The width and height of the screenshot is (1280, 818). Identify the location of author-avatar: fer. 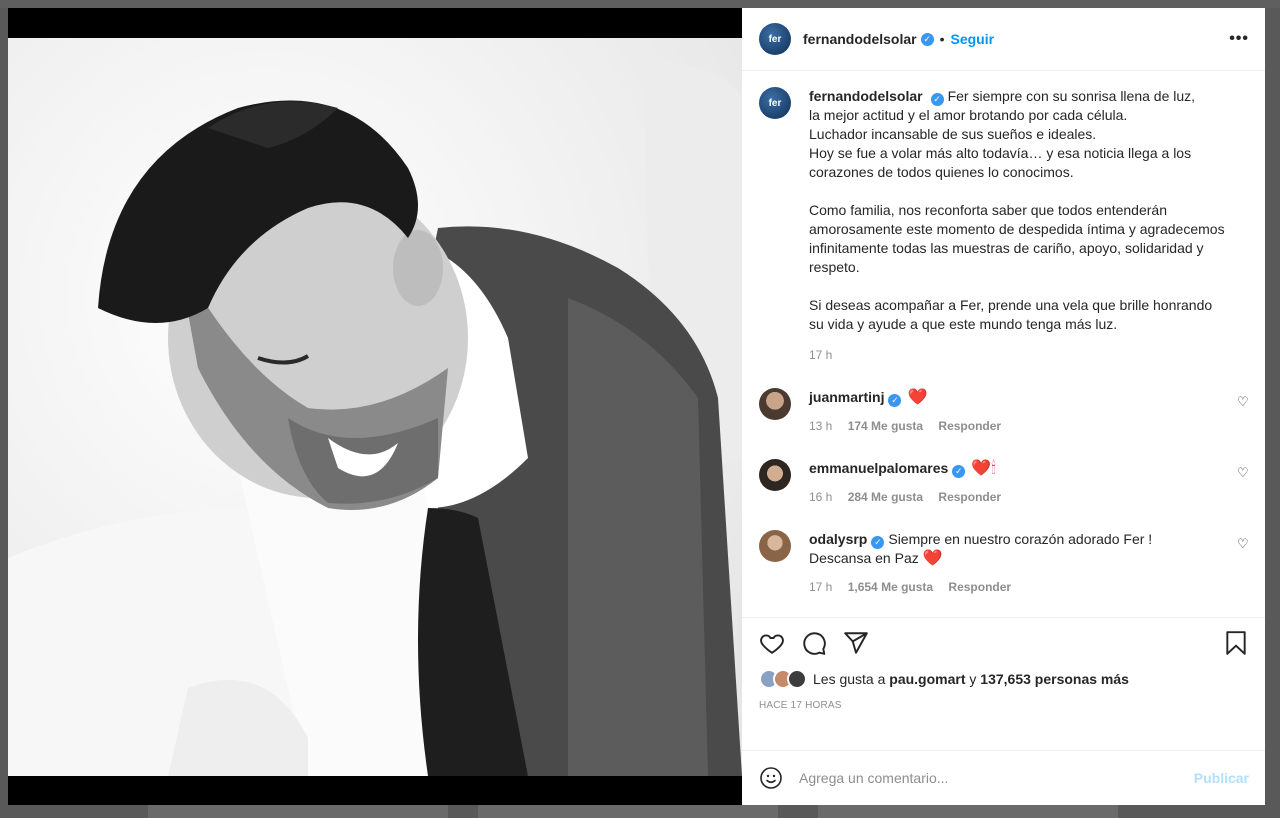
(775, 39).